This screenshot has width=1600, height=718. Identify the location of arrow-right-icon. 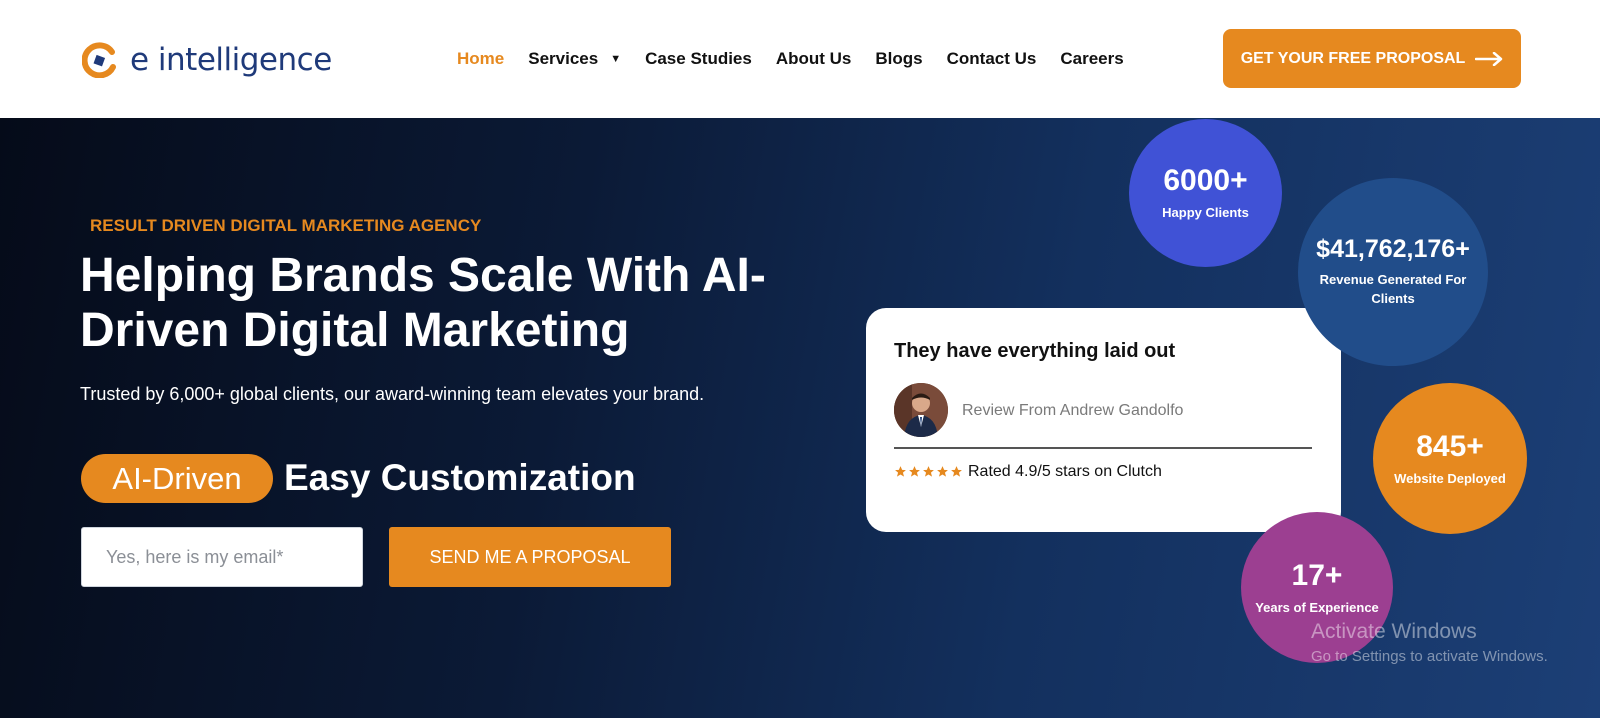
(1489, 58).